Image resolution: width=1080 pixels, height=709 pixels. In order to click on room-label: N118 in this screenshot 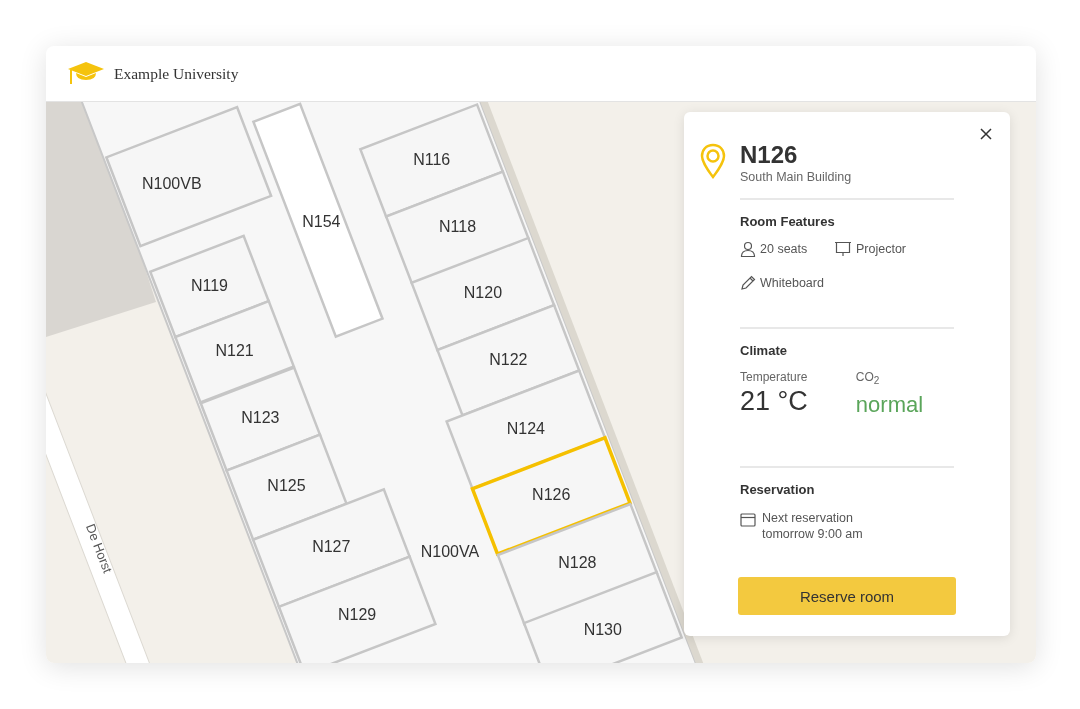, I will do `click(457, 226)`.